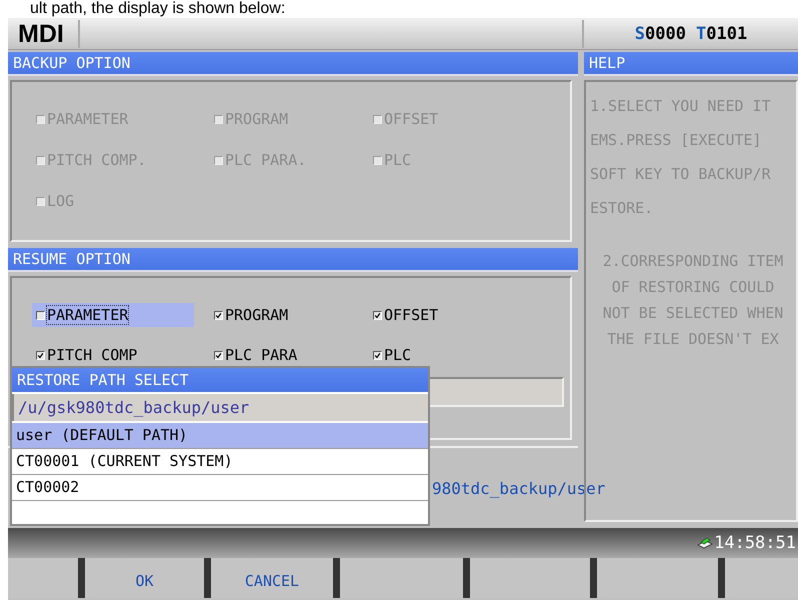 The width and height of the screenshot is (798, 600). Describe the element at coordinates (261, 355) in the screenshot. I see `option-label: PLC PARA` at that location.